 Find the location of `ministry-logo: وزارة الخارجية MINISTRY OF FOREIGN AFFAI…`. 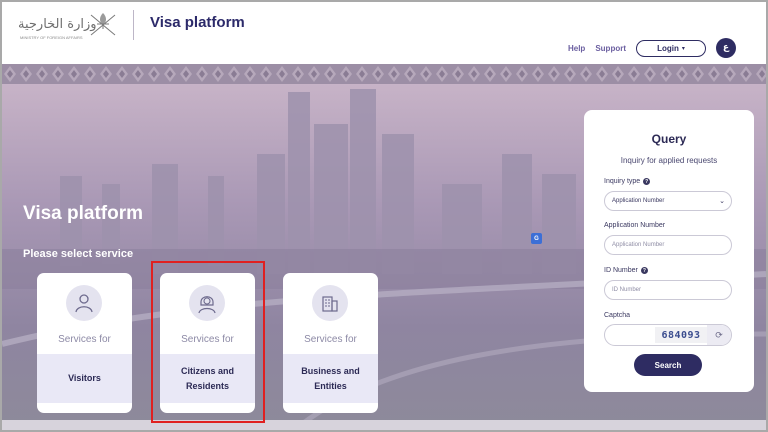

ministry-logo: وزارة الخارجية MINISTRY OF FOREIGN AFFAI… is located at coordinates (70, 26).